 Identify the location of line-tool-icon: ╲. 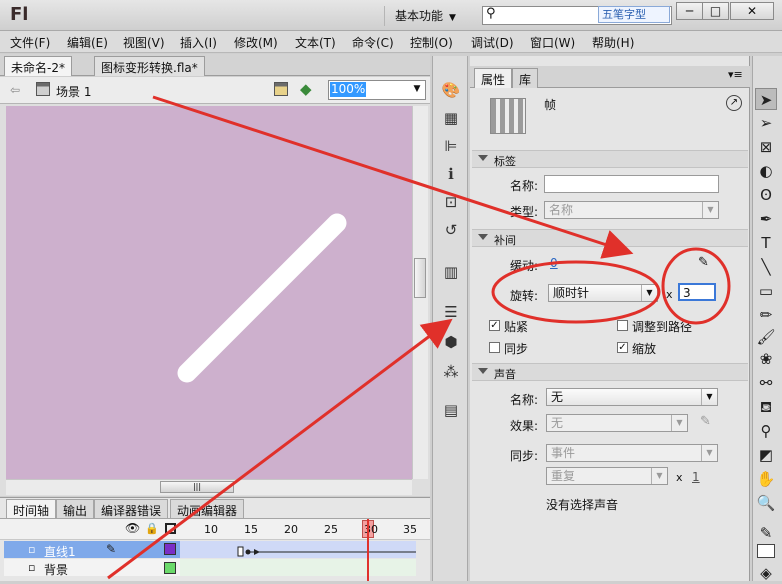
(766, 267).